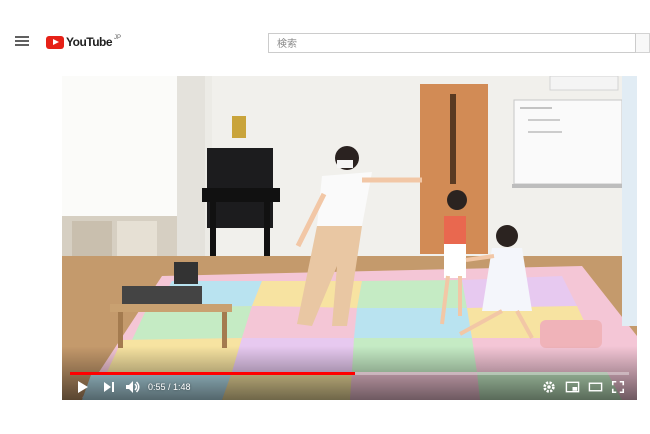 This screenshot has height=434, width=650. What do you see at coordinates (212, 373) in the screenshot?
I see `progress-fill` at bounding box center [212, 373].